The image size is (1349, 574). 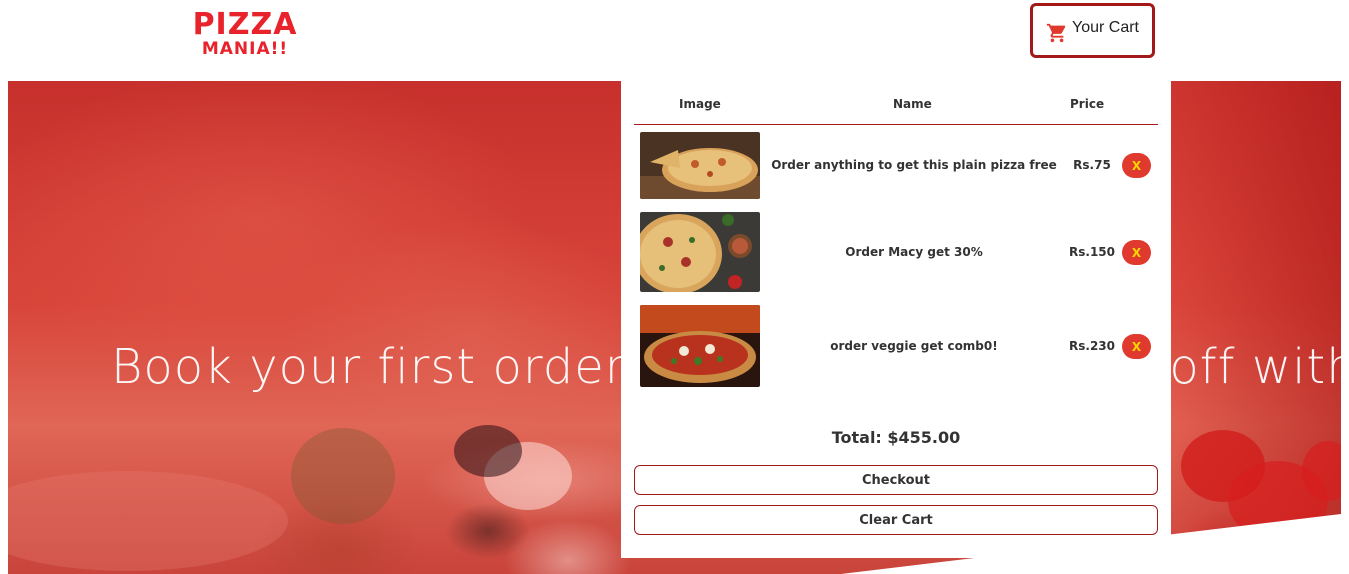 What do you see at coordinates (245, 24) in the screenshot?
I see `logo-line-1: PIZZA` at bounding box center [245, 24].